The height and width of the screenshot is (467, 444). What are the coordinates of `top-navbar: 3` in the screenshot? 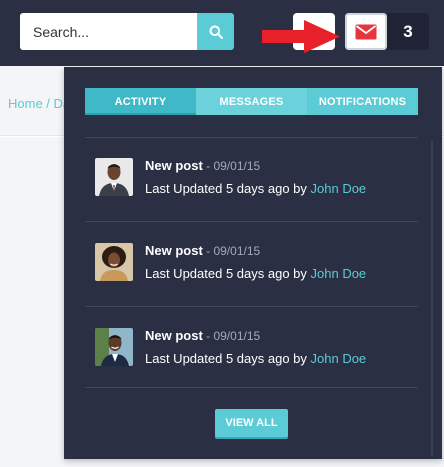 It's located at (222, 33).